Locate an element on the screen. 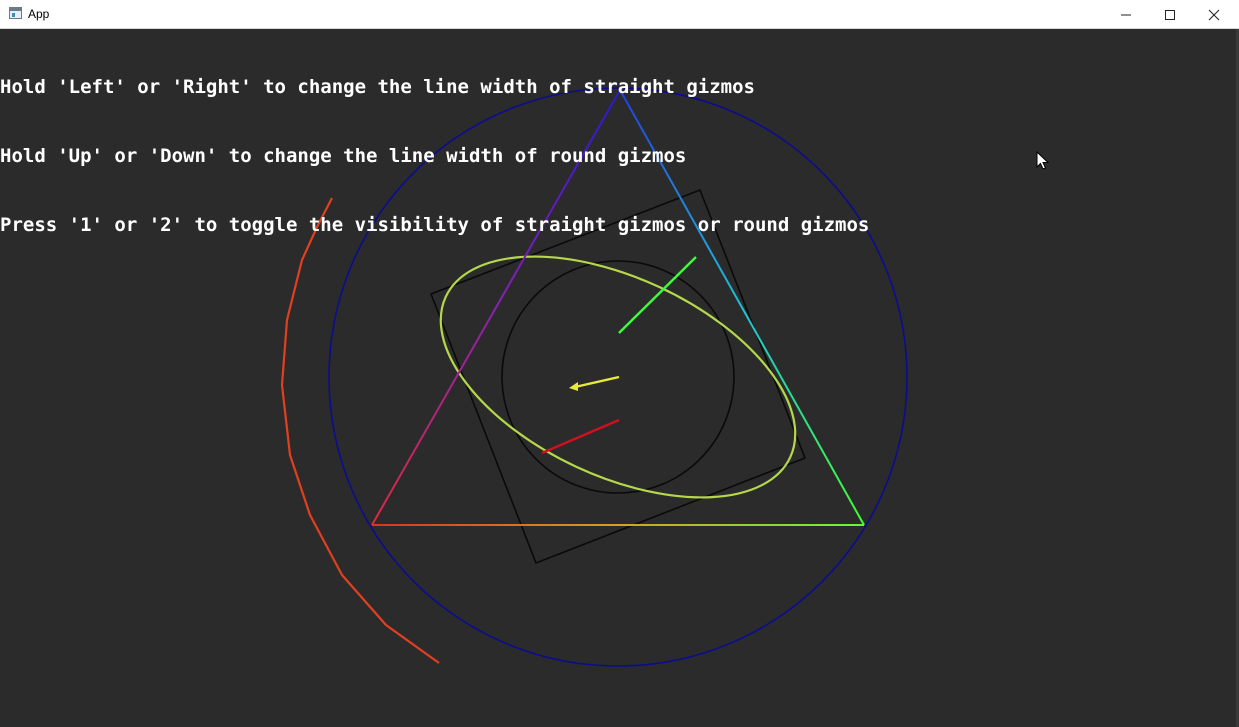 The width and height of the screenshot is (1239, 727). close-button is located at coordinates (1214, 14).